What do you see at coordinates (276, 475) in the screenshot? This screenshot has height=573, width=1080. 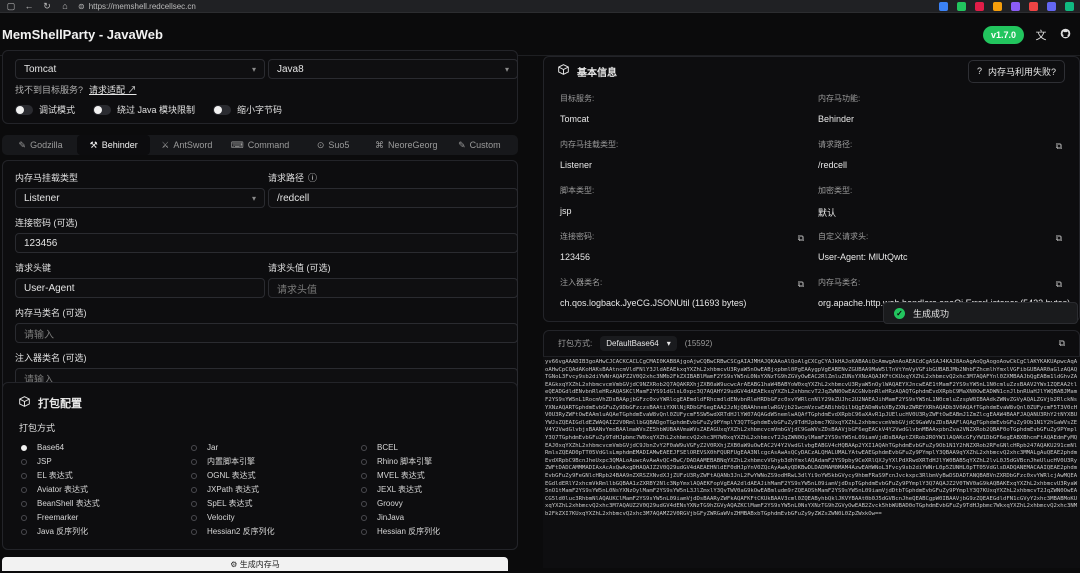 I see `packer-option: OGNL 表达式` at bounding box center [276, 475].